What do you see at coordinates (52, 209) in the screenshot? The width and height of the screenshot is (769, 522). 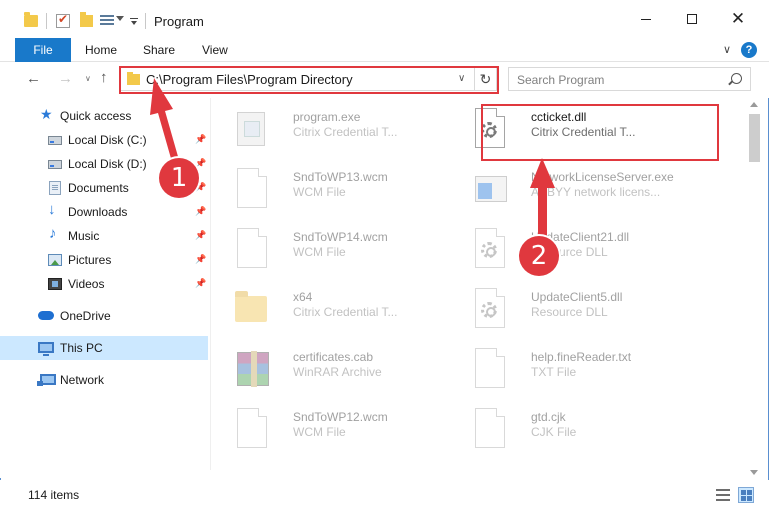 I see `download-icon: ↓` at bounding box center [52, 209].